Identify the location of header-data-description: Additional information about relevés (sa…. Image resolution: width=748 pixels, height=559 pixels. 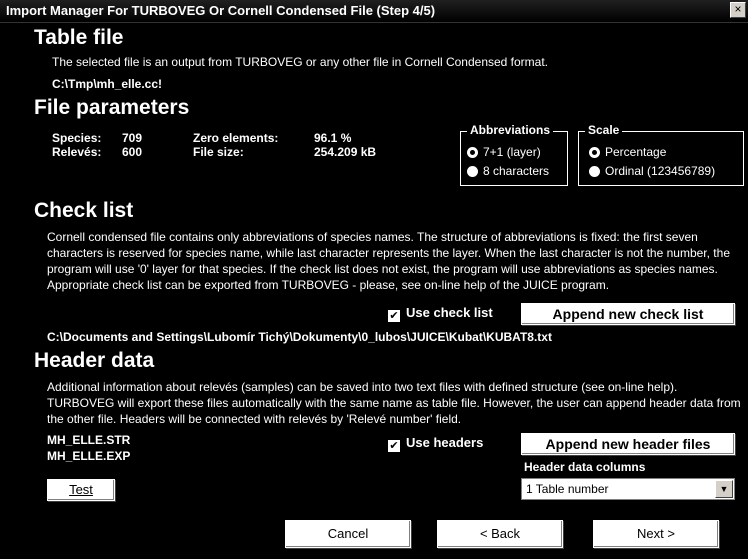
(394, 403).